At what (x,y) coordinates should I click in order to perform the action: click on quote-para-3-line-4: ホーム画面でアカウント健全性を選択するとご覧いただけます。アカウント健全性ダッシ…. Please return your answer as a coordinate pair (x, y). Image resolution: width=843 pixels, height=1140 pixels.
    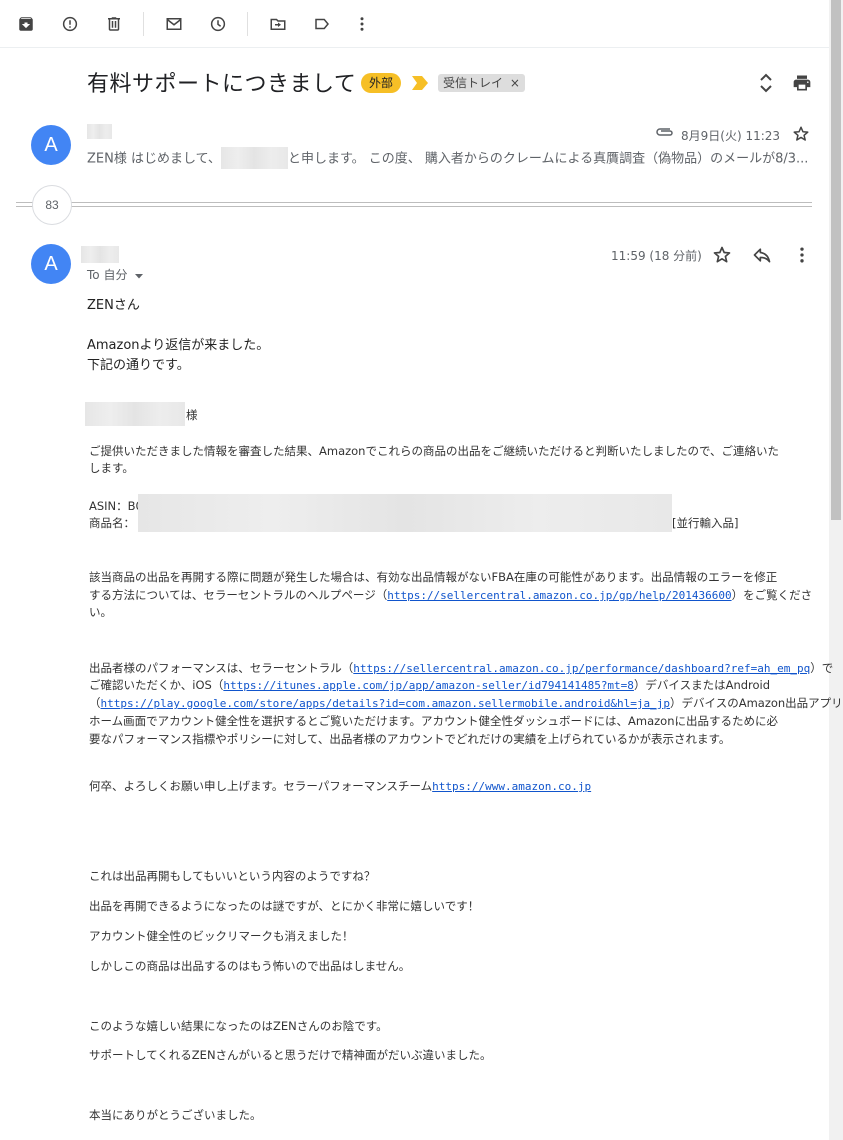
    Looking at the image, I should click on (433, 721).